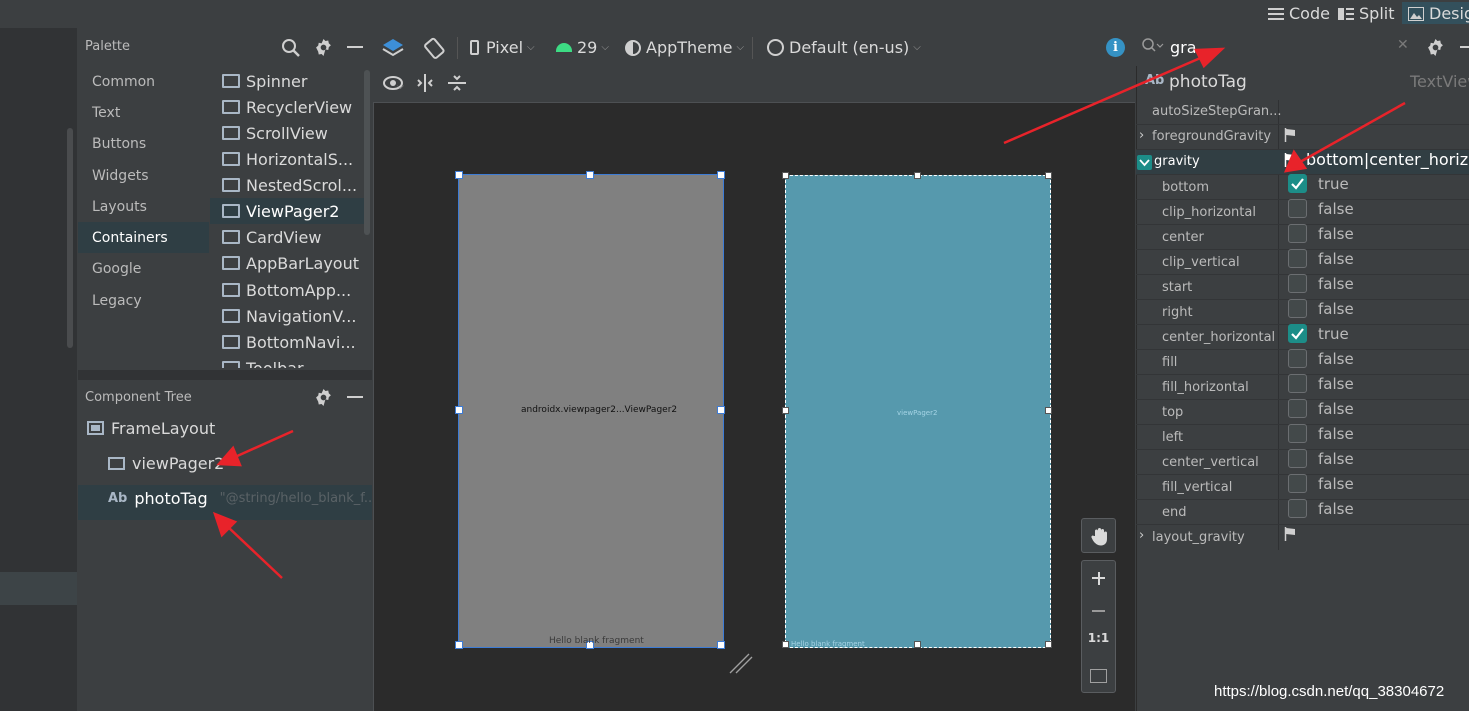  What do you see at coordinates (502, 47) in the screenshot?
I see `device-dropdown: Pixel ⌵` at bounding box center [502, 47].